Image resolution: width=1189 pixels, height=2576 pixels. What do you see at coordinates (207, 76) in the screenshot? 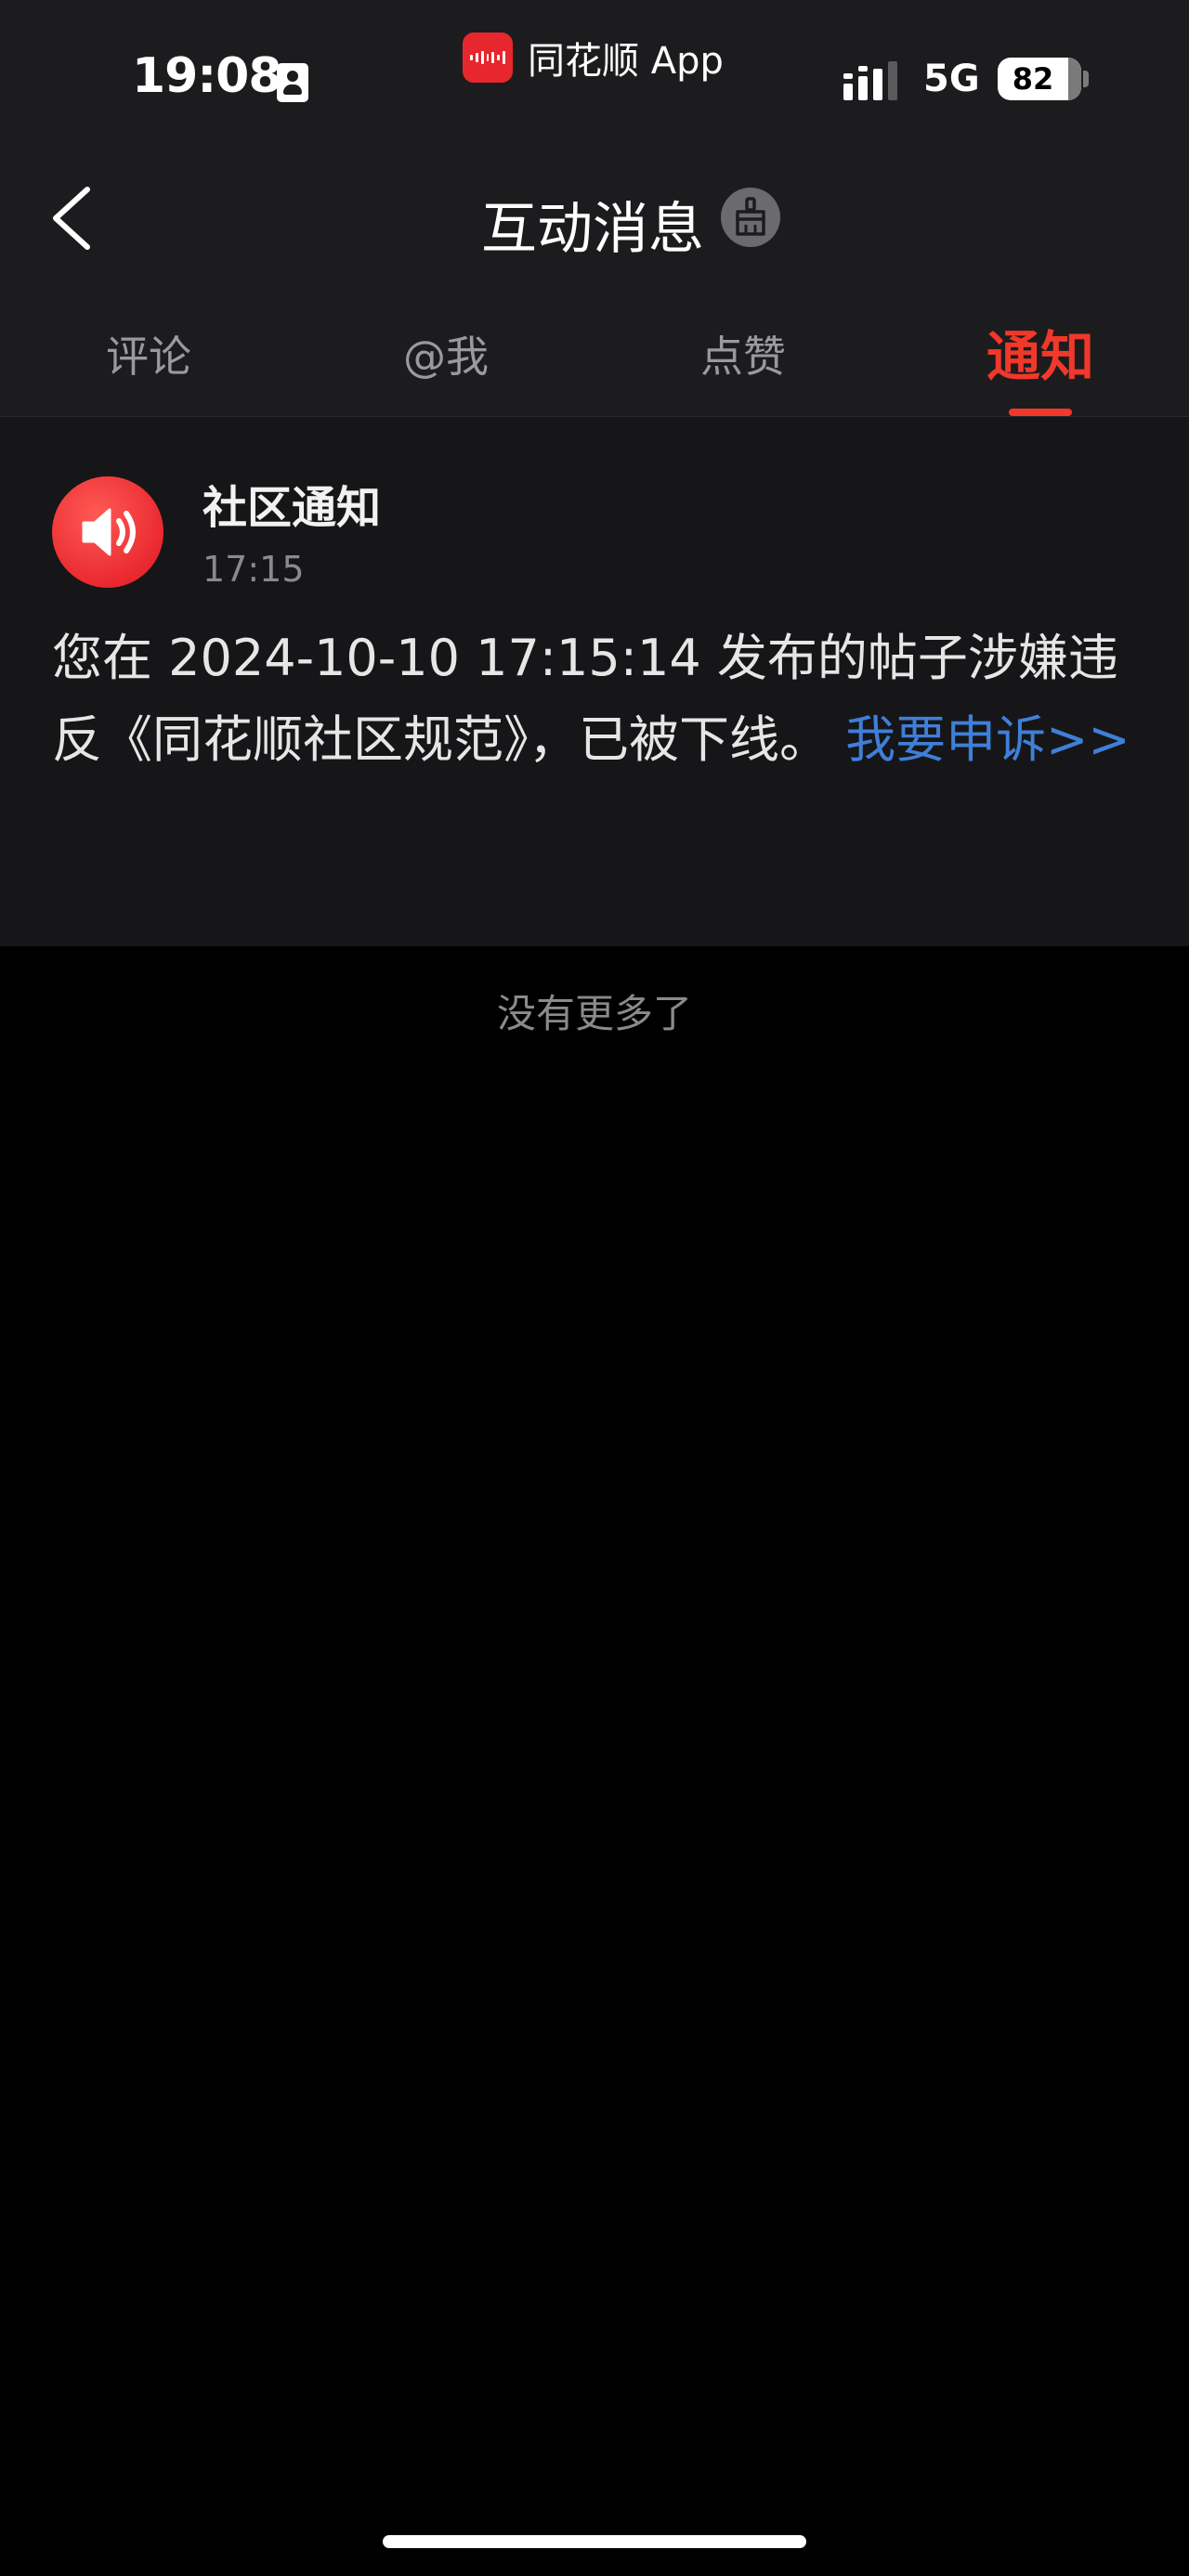
I see `status-time: 19:08` at bounding box center [207, 76].